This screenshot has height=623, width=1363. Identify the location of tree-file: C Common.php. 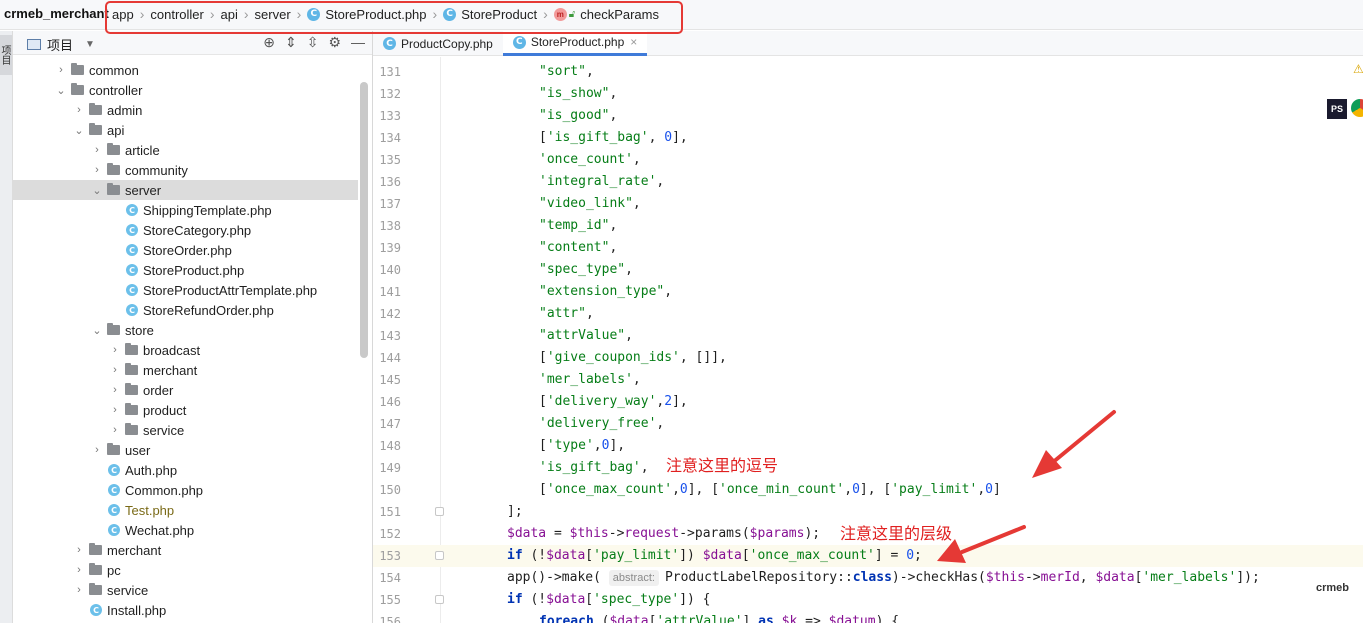
(185, 490).